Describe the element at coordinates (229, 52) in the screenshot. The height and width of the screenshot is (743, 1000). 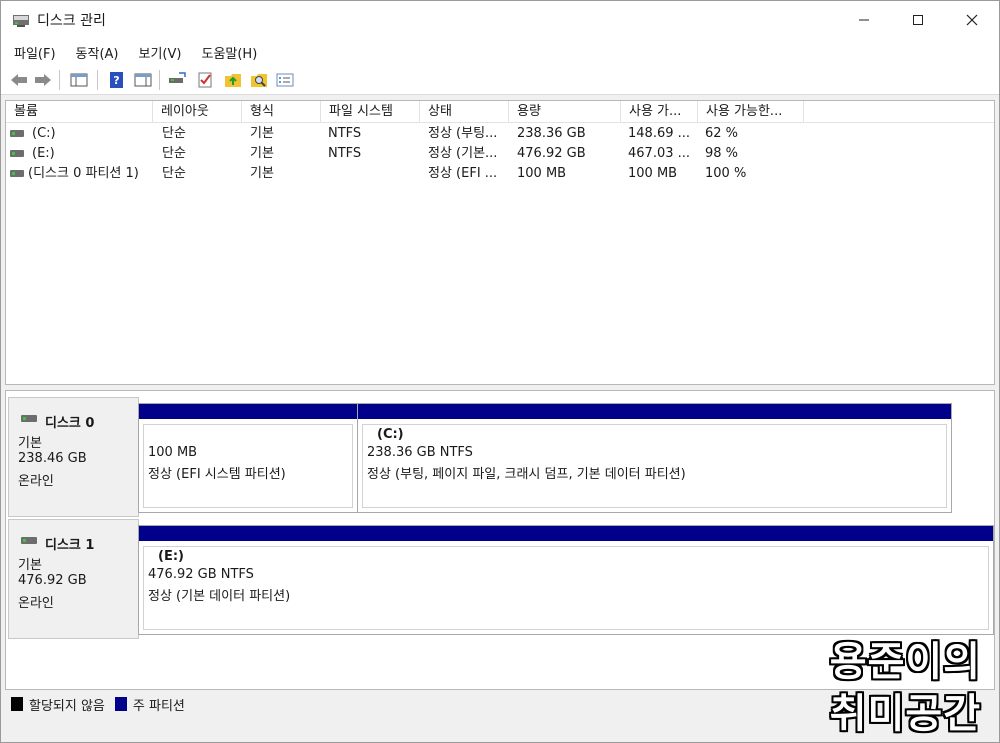
I see `menu-help: 도움말(H)` at that location.